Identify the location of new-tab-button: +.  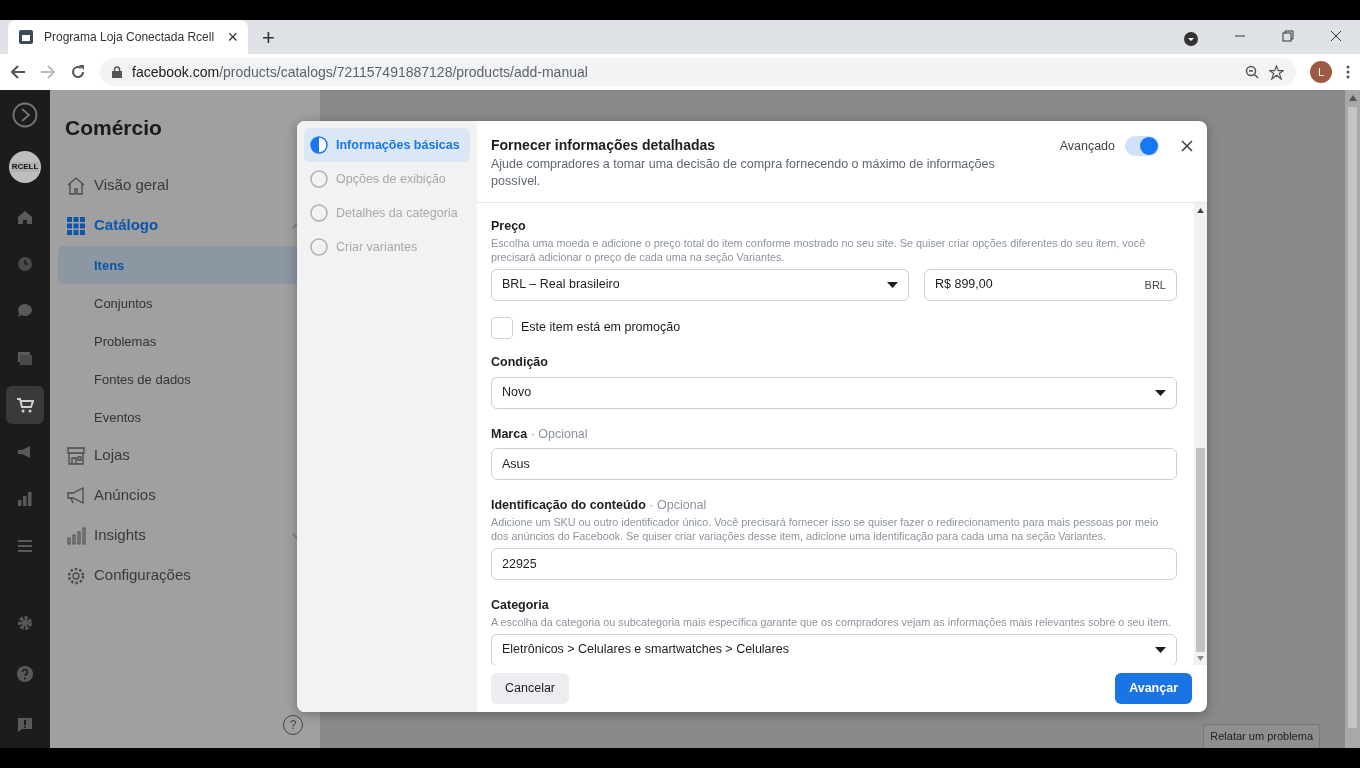
(268, 38).